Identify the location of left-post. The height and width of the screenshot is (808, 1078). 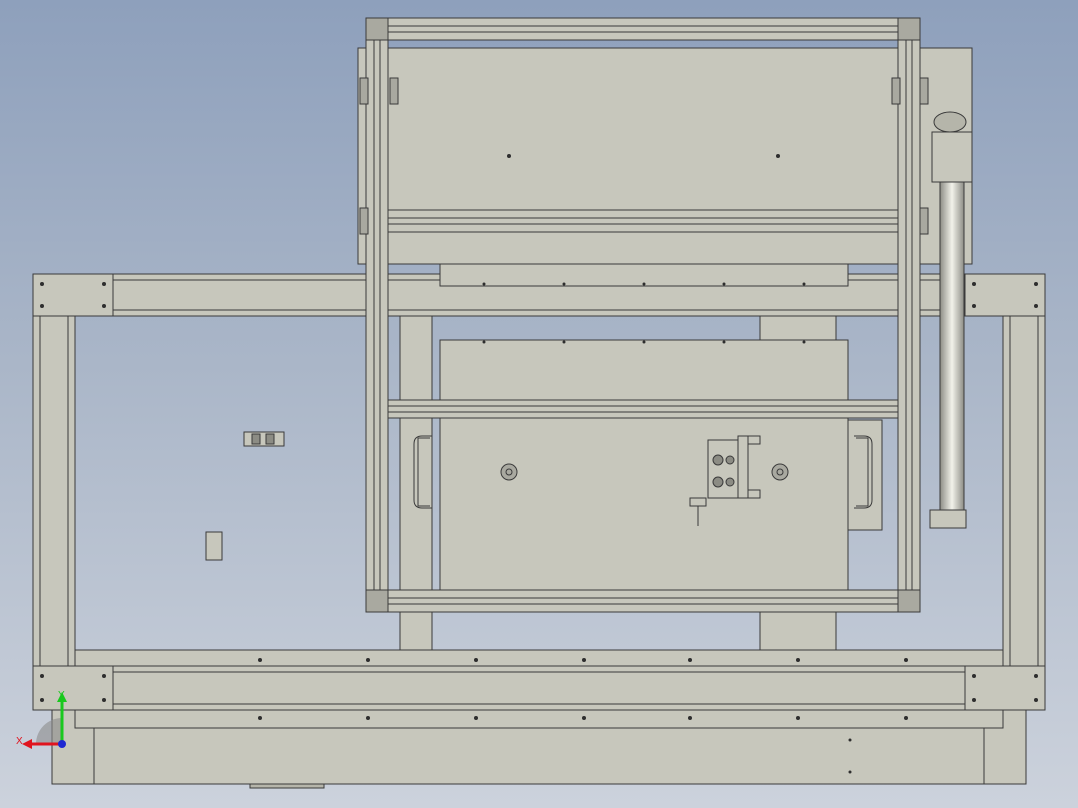
(54, 491).